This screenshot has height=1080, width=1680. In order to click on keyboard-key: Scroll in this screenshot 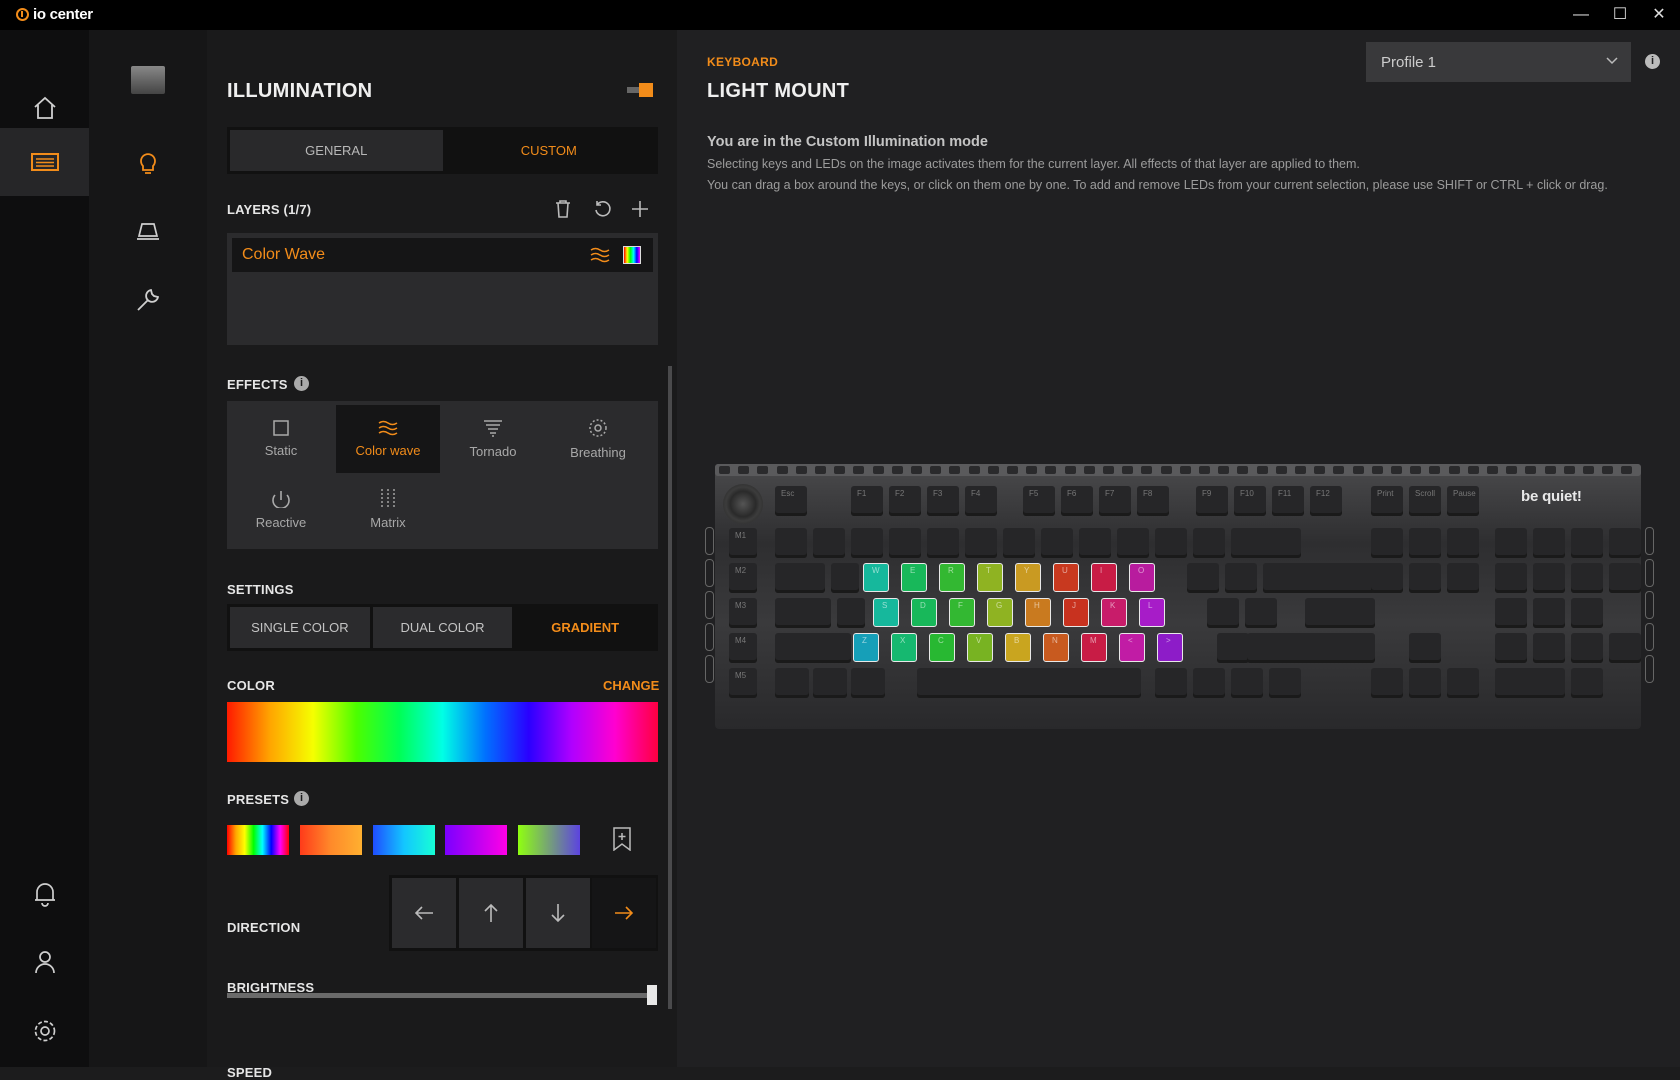, I will do `click(1425, 501)`.